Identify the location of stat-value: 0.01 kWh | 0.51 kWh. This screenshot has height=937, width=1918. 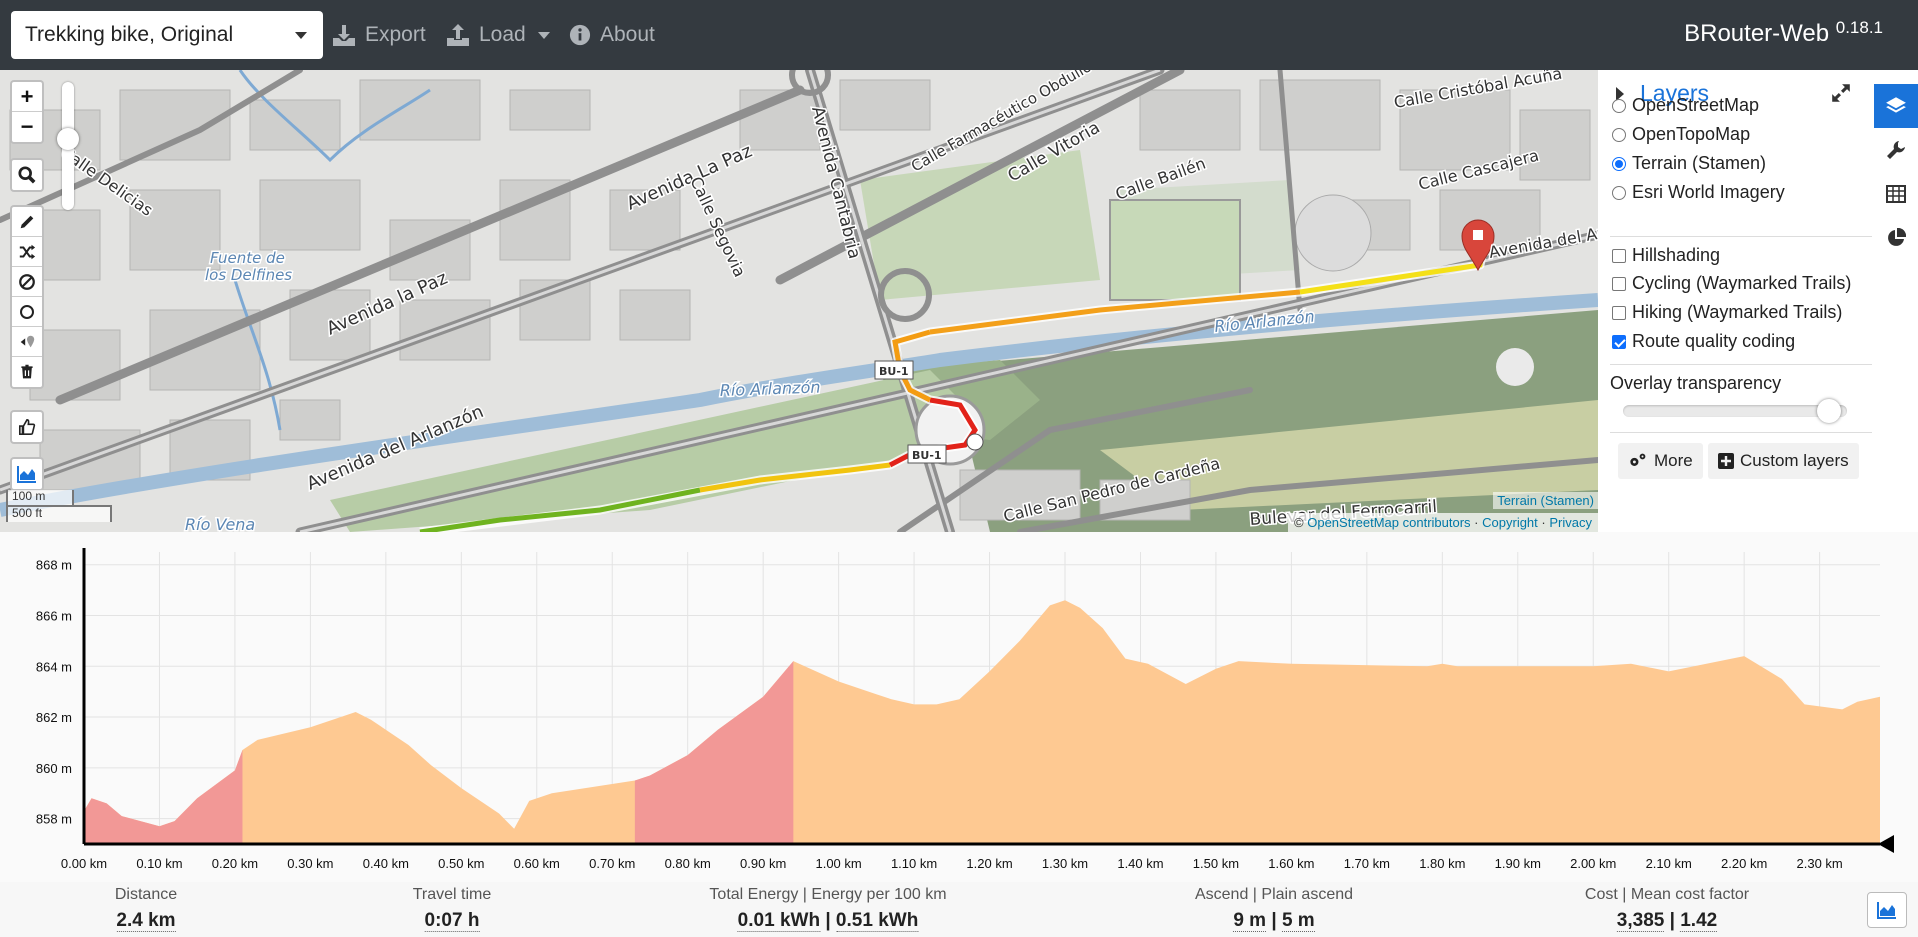
(828, 921).